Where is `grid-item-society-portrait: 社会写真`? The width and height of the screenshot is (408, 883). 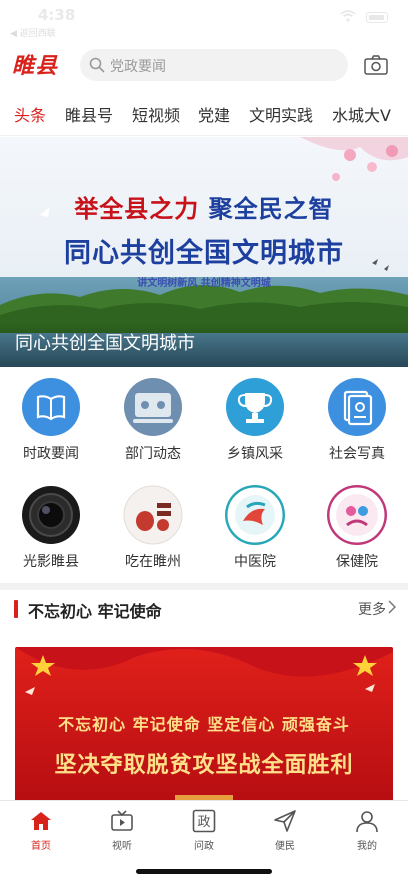 grid-item-society-portrait: 社会写真 is located at coordinates (357, 419).